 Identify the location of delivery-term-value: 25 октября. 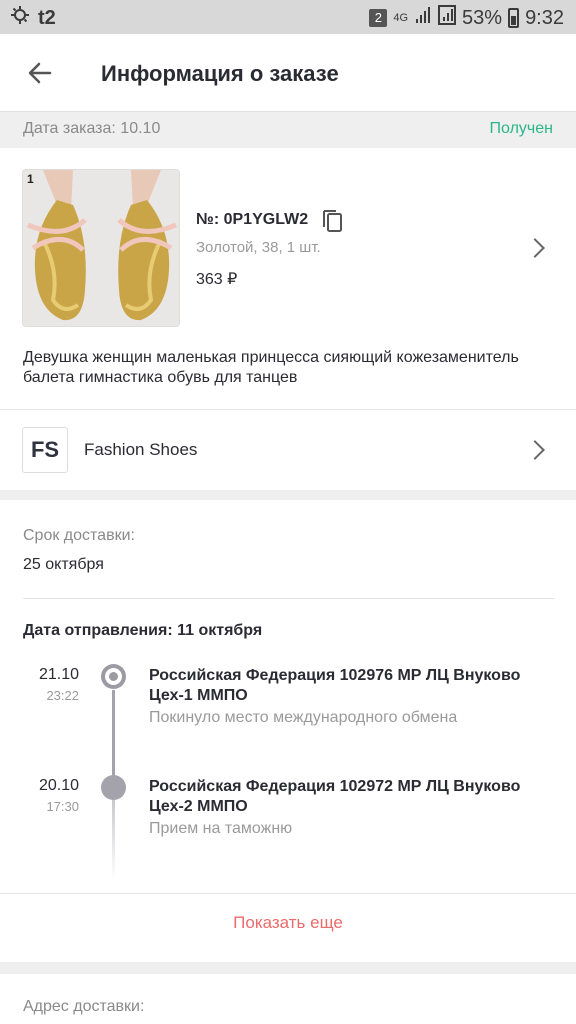
(63, 564).